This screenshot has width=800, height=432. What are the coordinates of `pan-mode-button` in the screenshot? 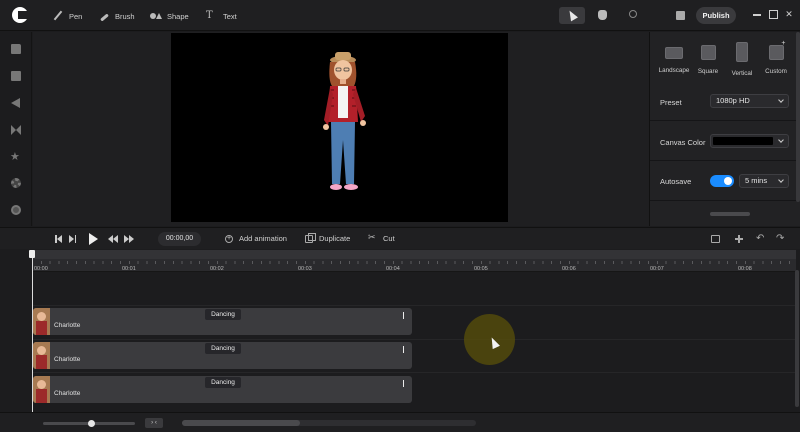 It's located at (603, 15).